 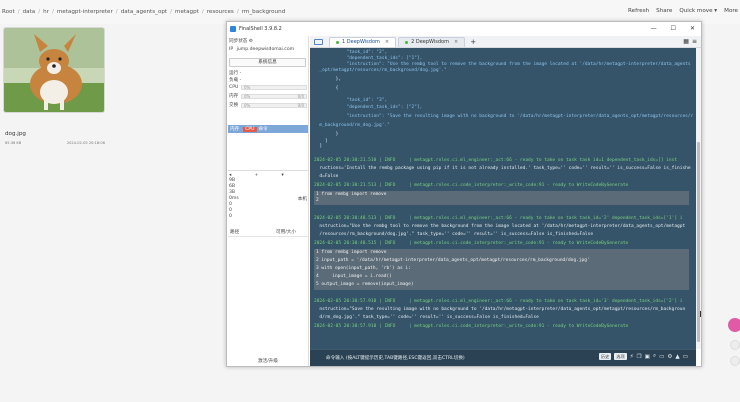 I want to click on window-title: FinalShell 3.9.8.2, so click(x=260, y=29).